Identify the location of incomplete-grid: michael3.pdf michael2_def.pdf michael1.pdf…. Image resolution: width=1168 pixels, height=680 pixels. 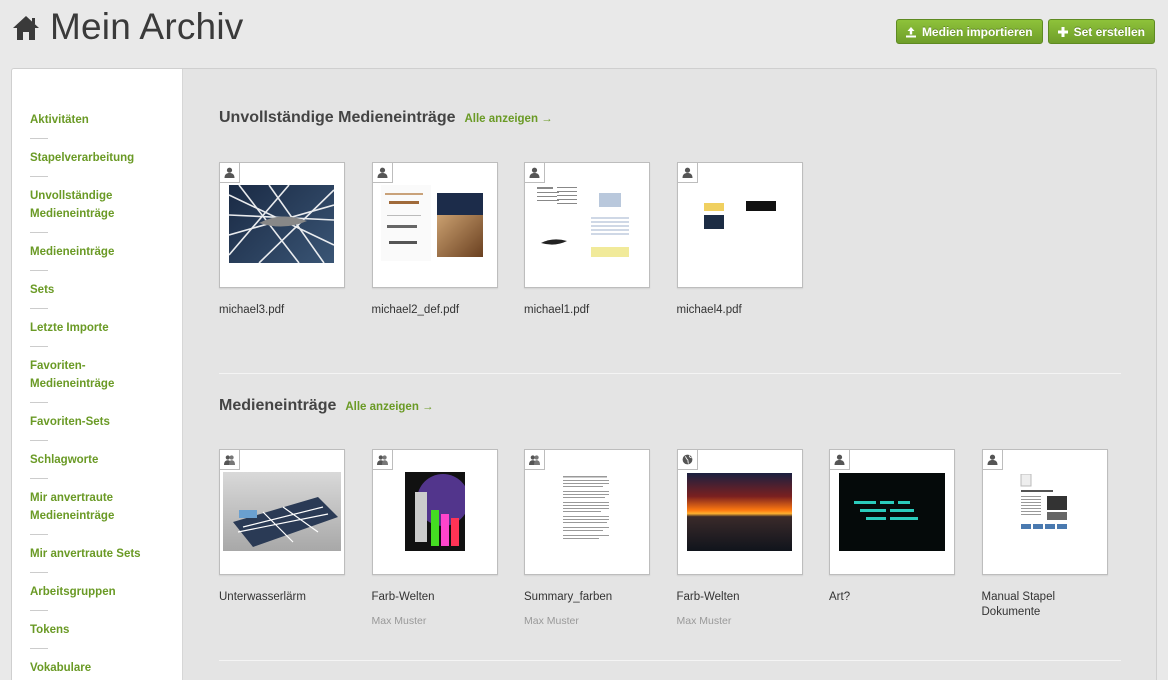
(524, 240).